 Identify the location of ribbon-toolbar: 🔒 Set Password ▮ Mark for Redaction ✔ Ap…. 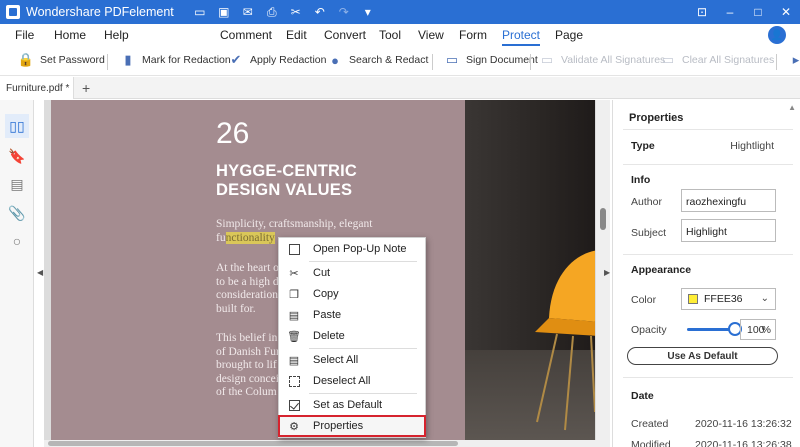
(400, 61).